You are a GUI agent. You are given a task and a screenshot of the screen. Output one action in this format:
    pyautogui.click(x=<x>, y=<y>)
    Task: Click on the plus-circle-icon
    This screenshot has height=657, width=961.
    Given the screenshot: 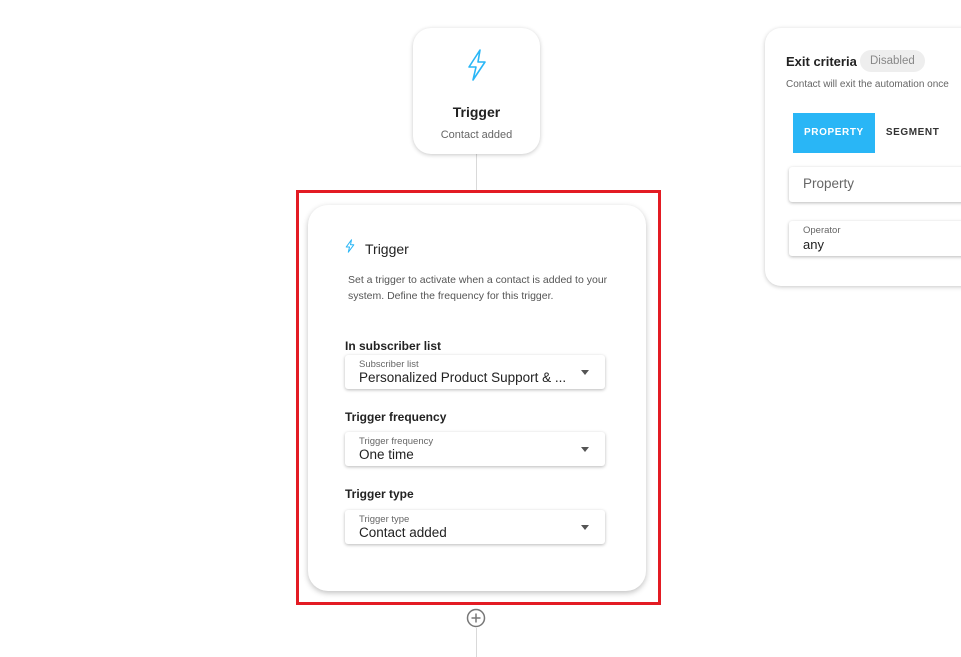 What is the action you would take?
    pyautogui.click(x=476, y=618)
    